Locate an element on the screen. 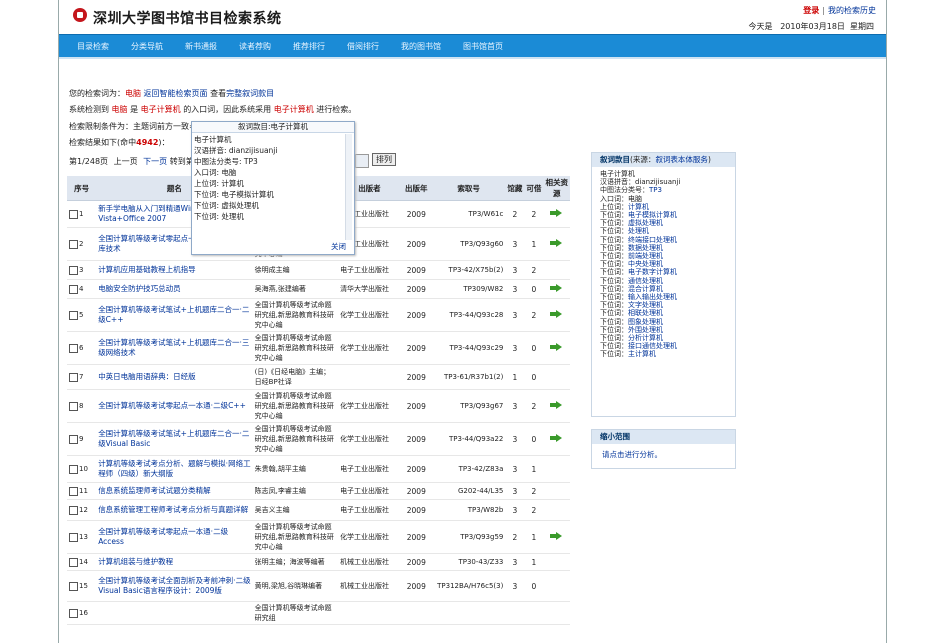  detect-target2: 电子计算机 is located at coordinates (293, 109).